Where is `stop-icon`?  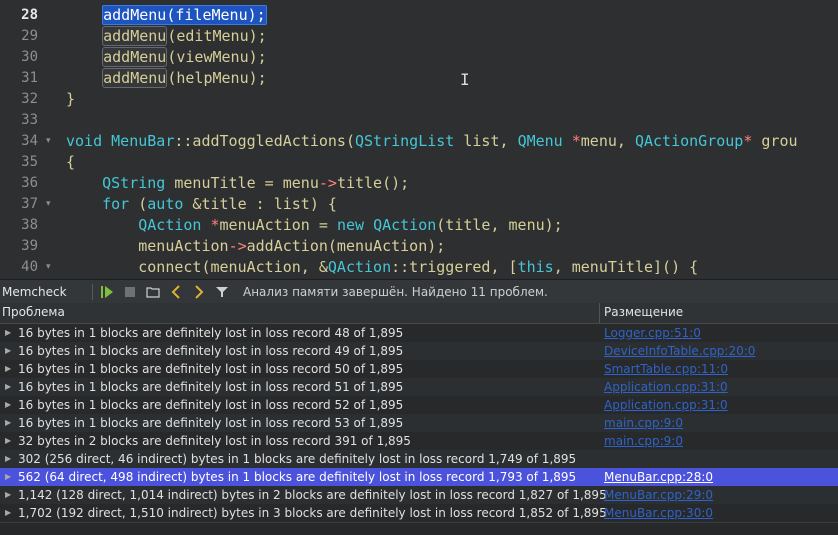
stop-icon is located at coordinates (130, 292).